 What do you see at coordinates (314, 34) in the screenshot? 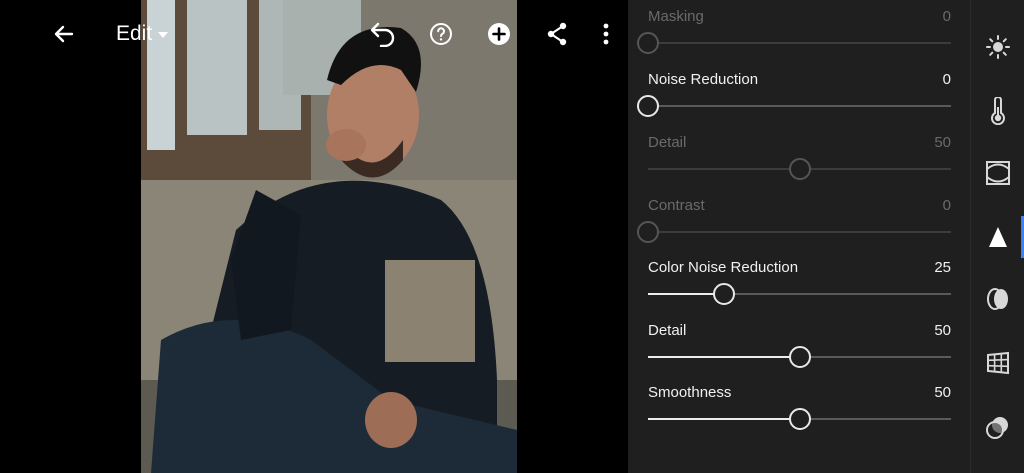
I see `top-toolbar: Edit` at bounding box center [314, 34].